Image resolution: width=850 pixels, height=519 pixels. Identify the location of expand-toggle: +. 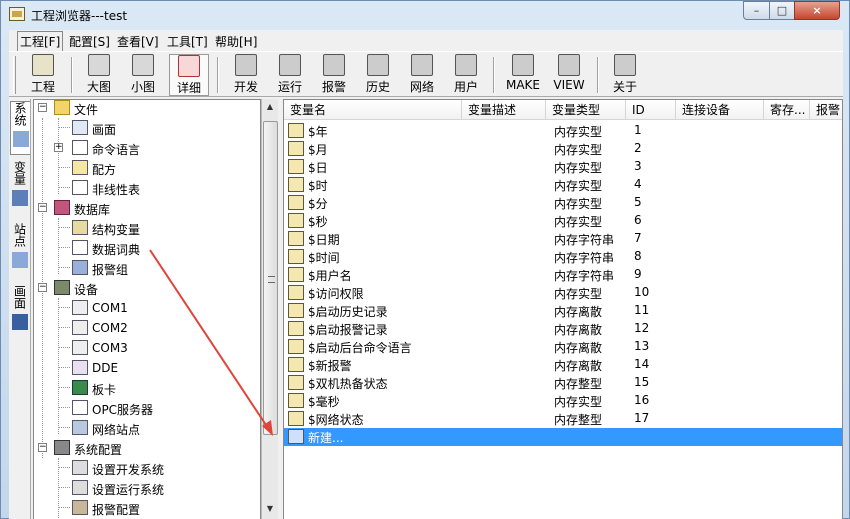
(58, 147).